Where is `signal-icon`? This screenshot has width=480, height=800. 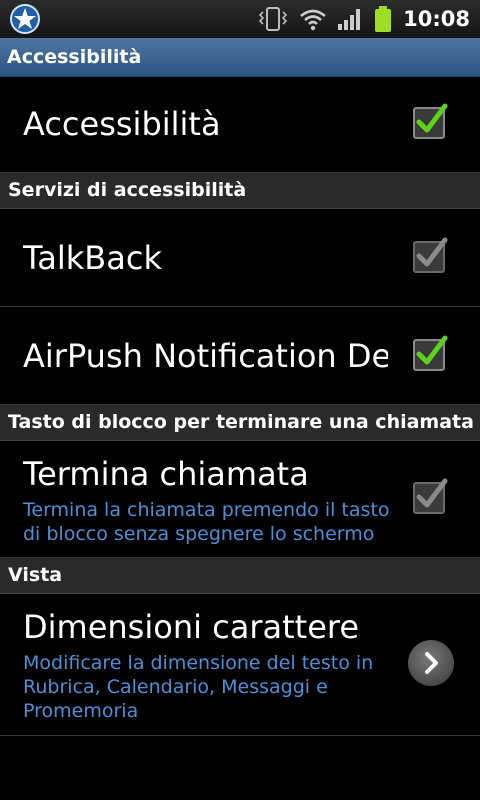
signal-icon is located at coordinates (349, 19).